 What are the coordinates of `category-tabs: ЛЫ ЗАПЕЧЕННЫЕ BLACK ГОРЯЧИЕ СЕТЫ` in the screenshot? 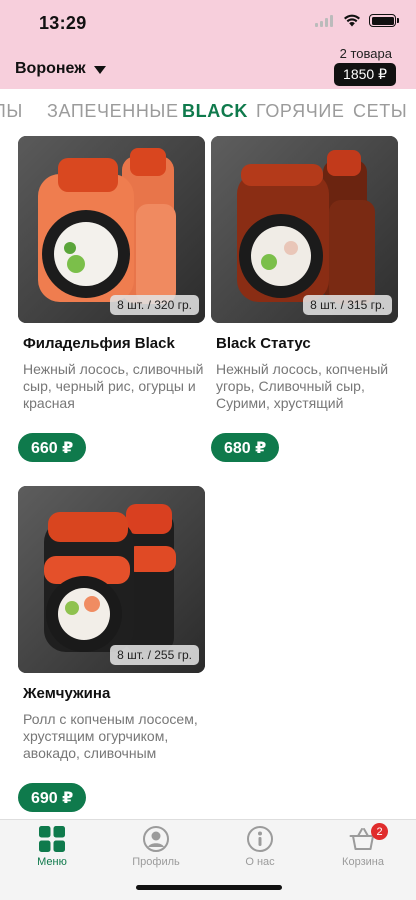 It's located at (208, 111).